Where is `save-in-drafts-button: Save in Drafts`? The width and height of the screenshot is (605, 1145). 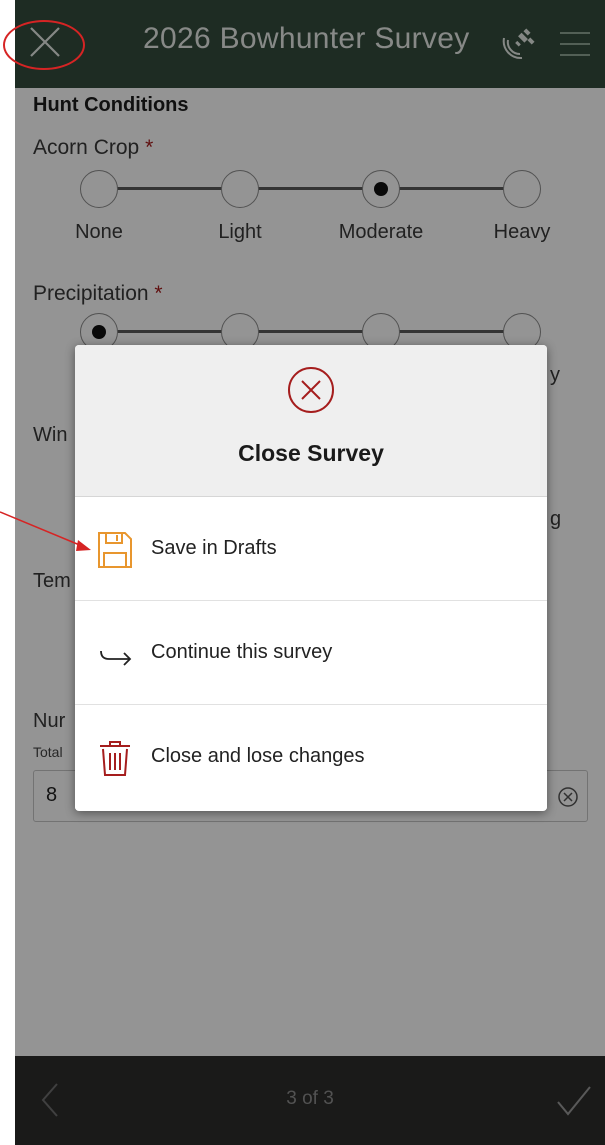
save-in-drafts-button: Save in Drafts is located at coordinates (311, 549).